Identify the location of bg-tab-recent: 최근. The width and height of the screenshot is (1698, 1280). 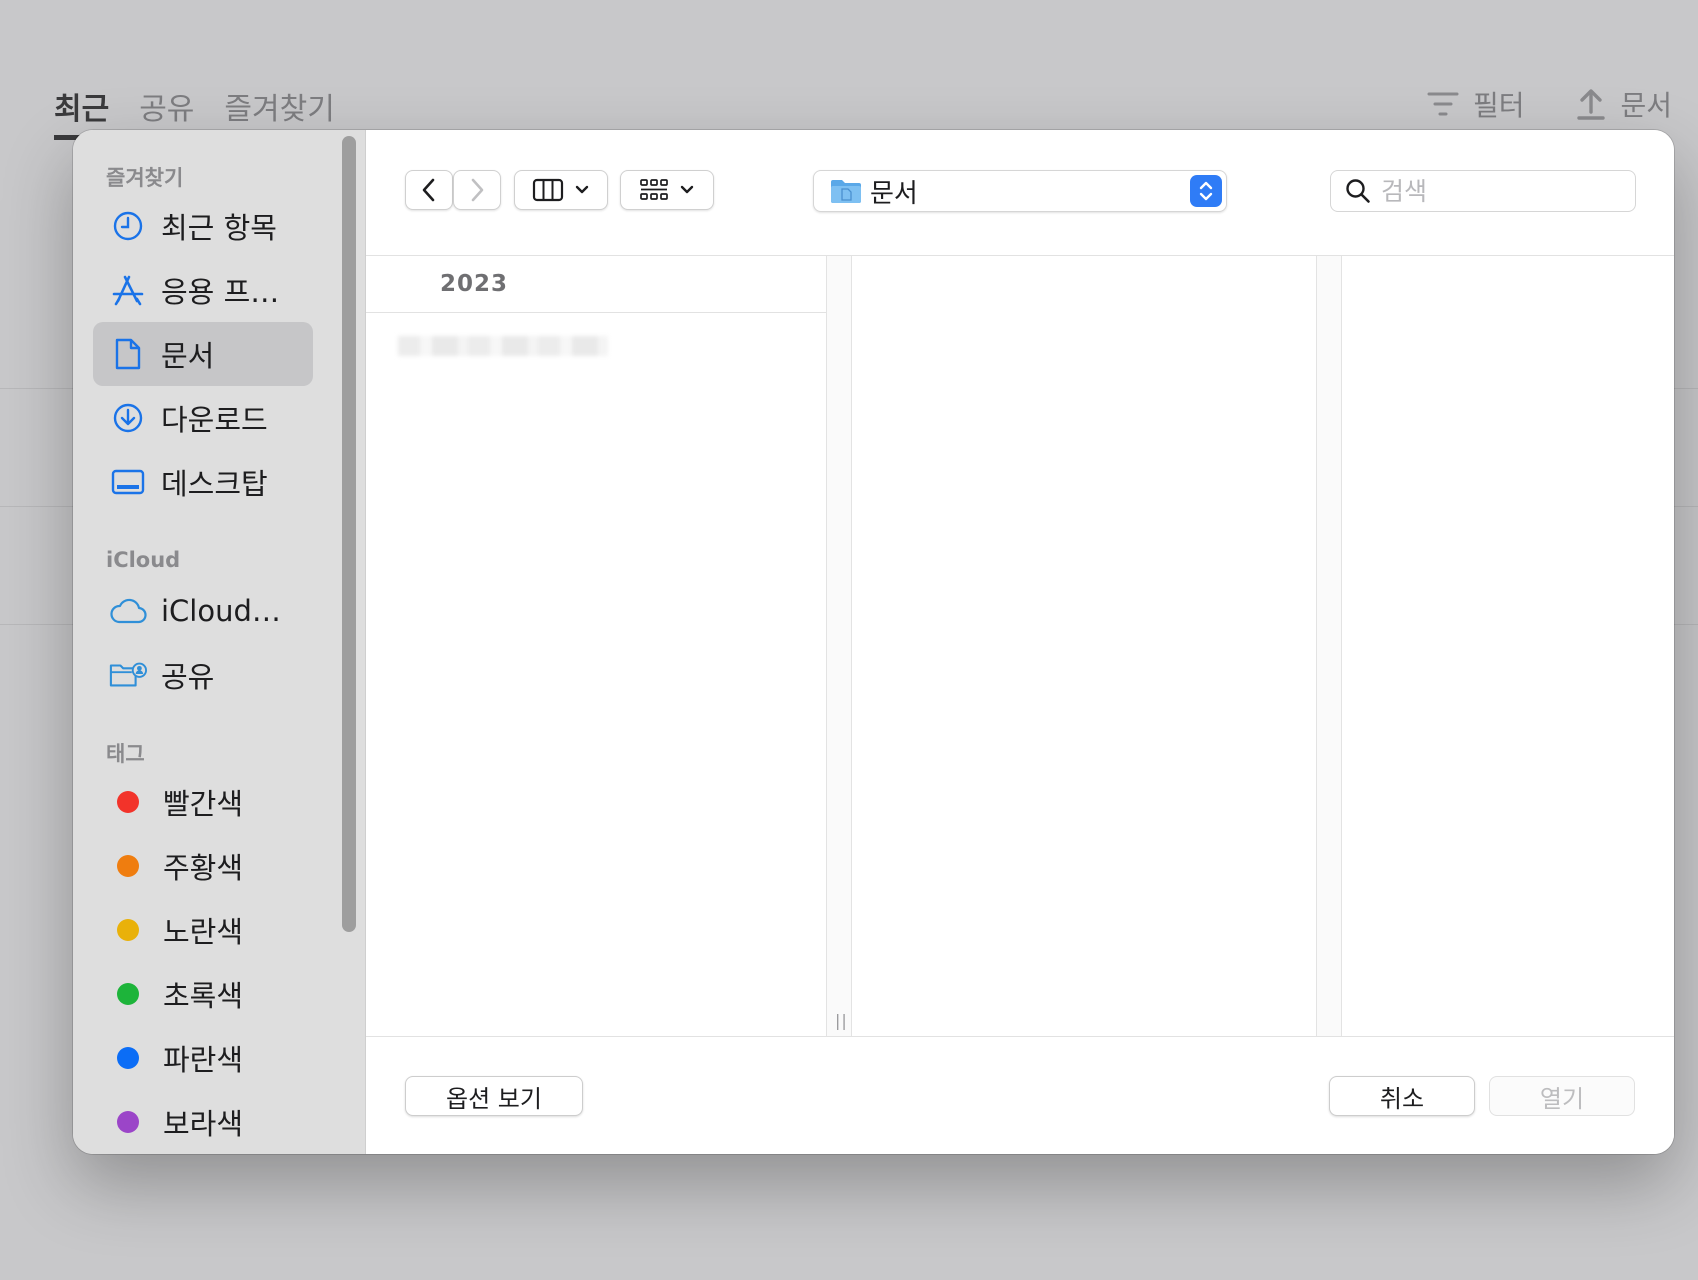
(82, 112).